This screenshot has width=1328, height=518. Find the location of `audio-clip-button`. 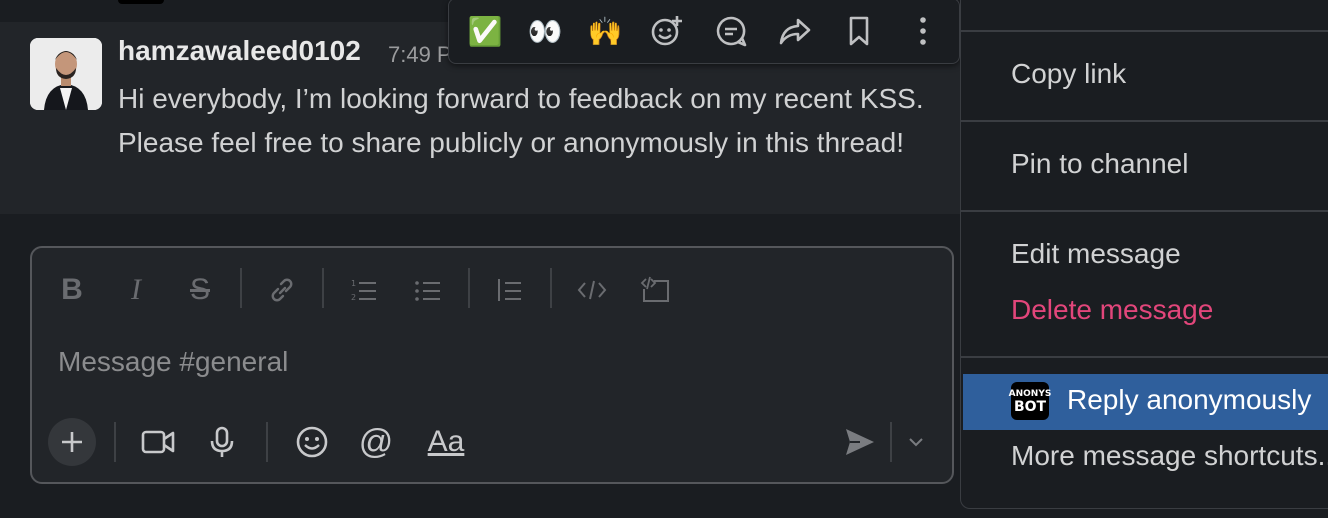

audio-clip-button is located at coordinates (222, 442).